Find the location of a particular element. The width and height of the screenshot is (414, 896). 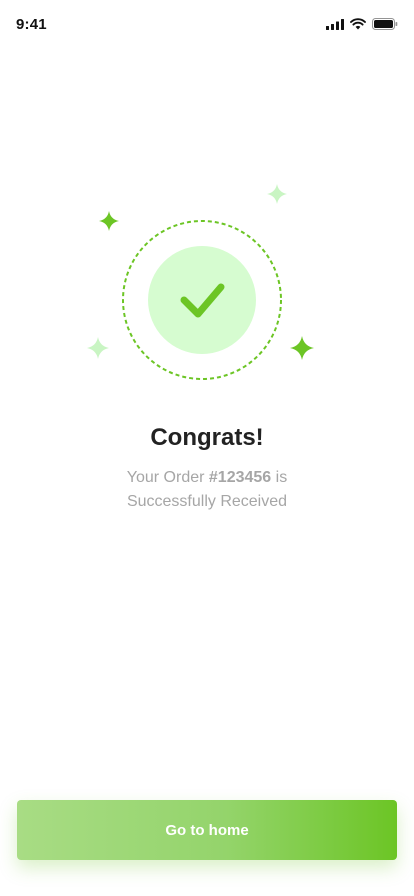

wifi-icon is located at coordinates (358, 24).